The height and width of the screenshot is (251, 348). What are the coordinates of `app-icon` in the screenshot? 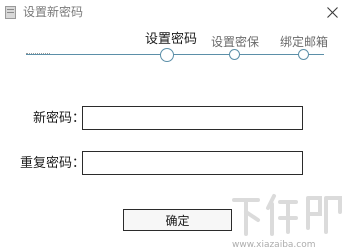 It's located at (10, 12).